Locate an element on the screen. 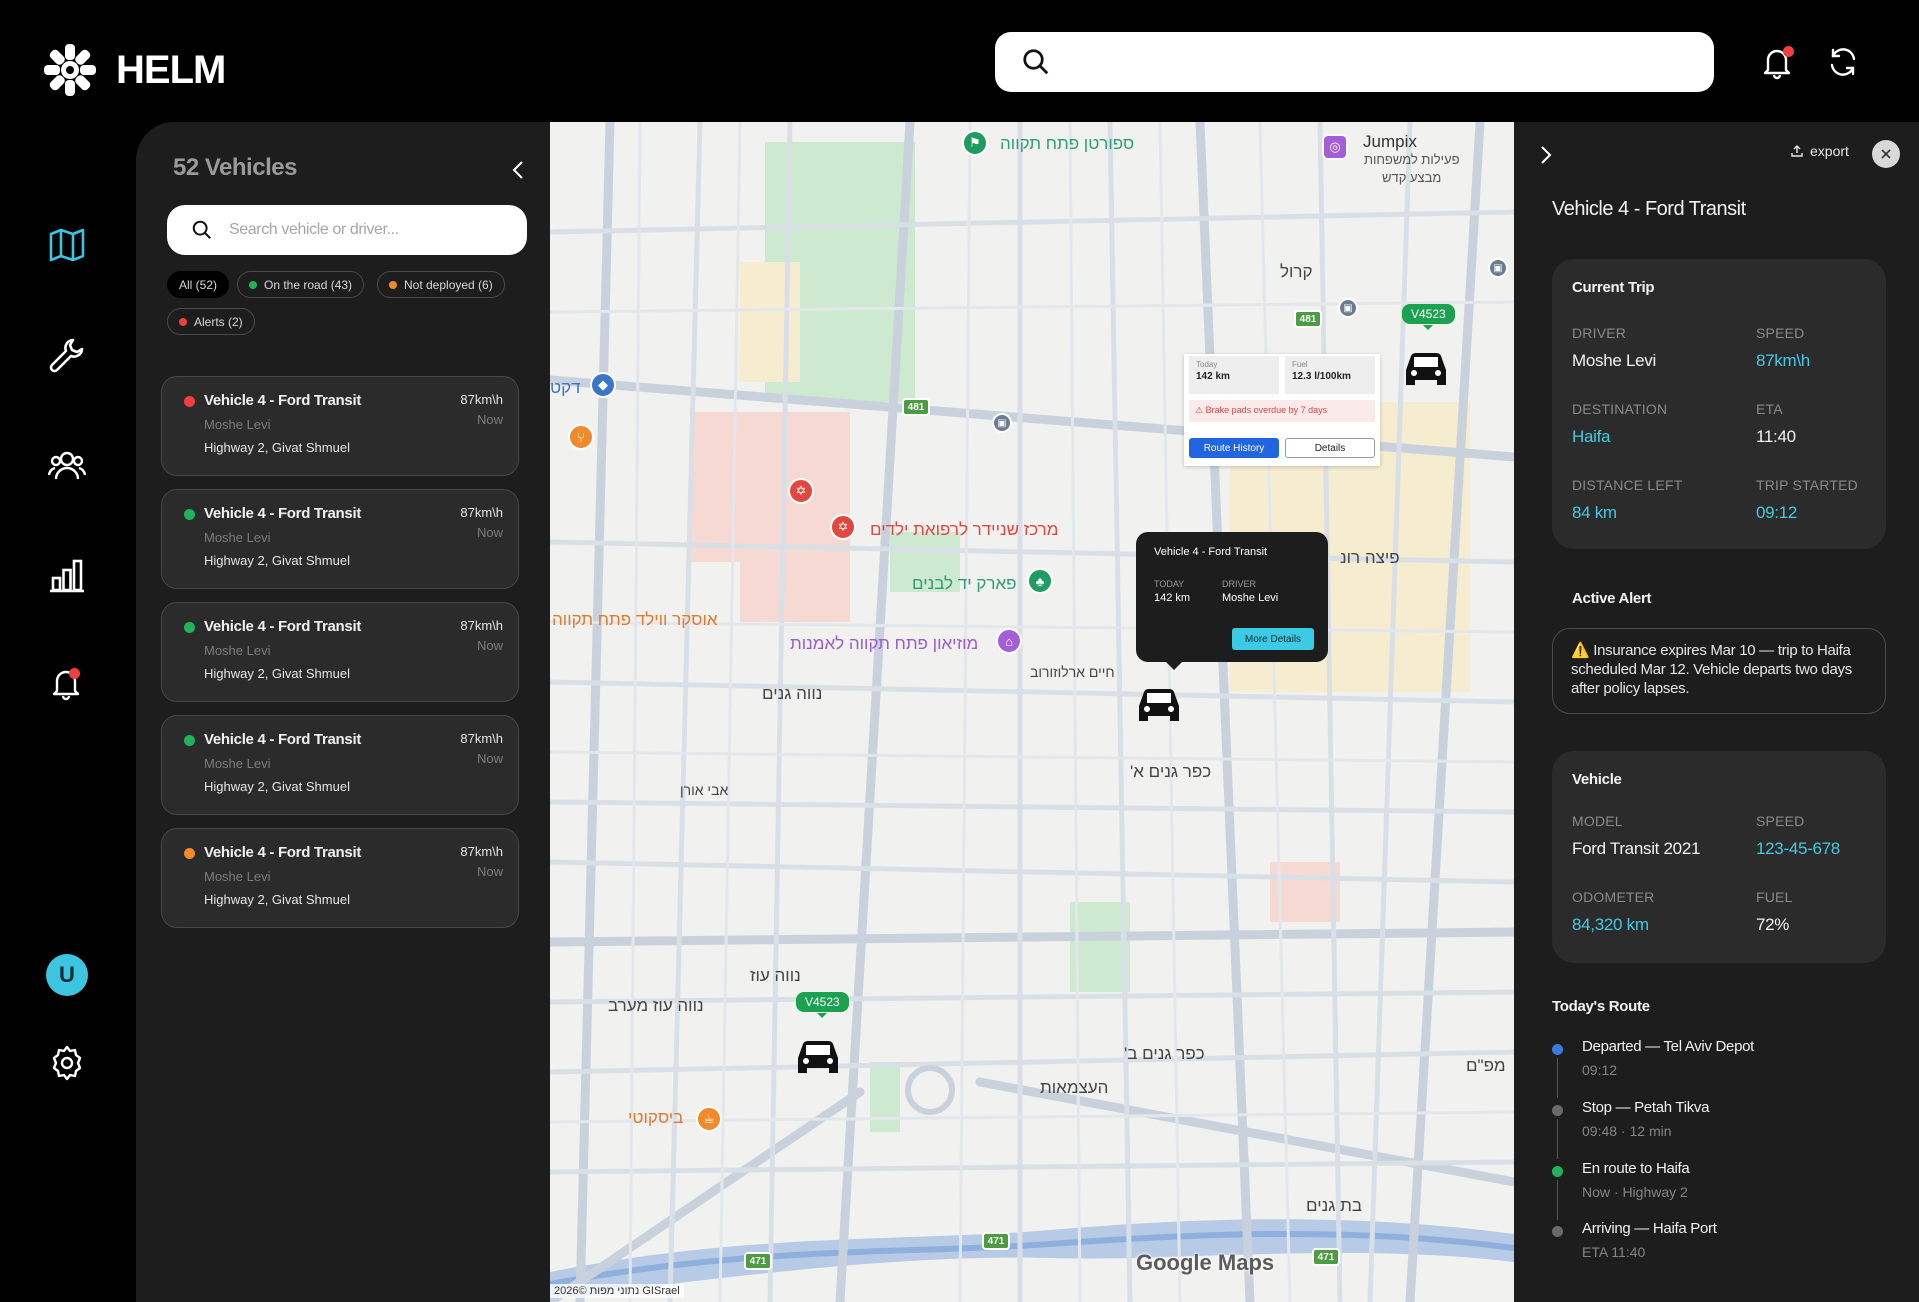 Image resolution: width=1919 pixels, height=1302 pixels. field-value: 72% is located at coordinates (1773, 924).